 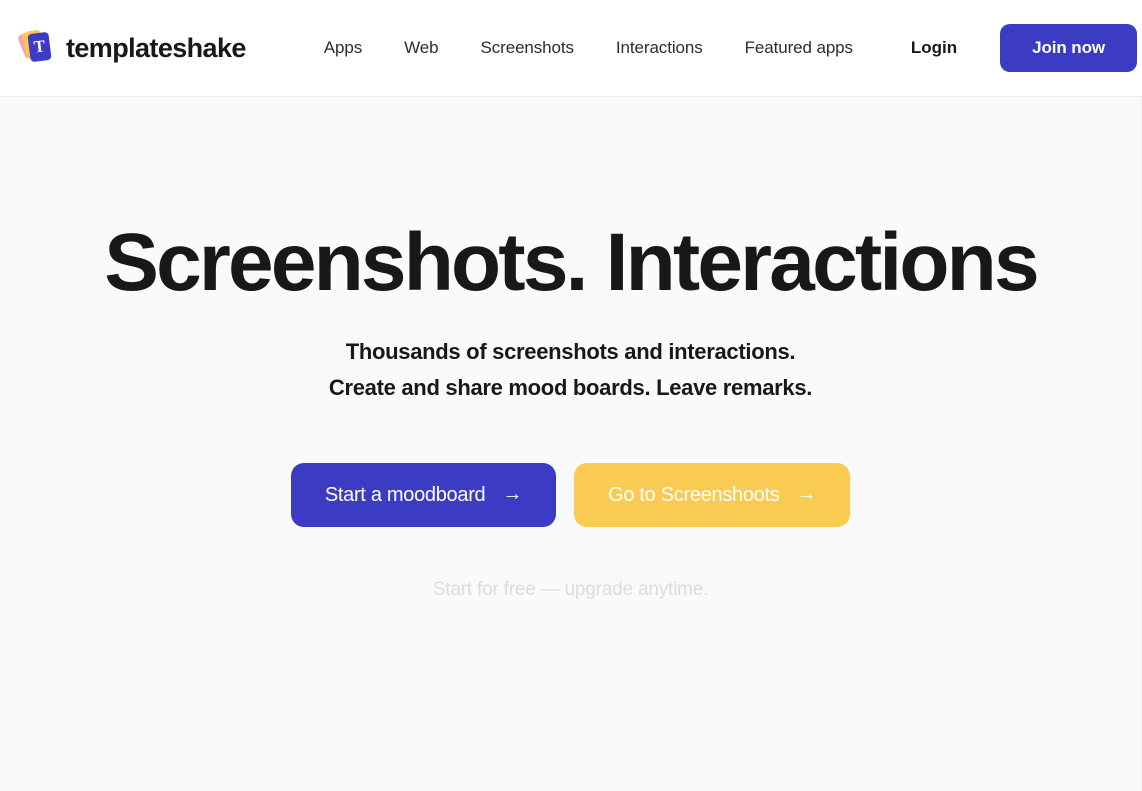 I want to click on brand-name: templateshake, so click(x=156, y=47).